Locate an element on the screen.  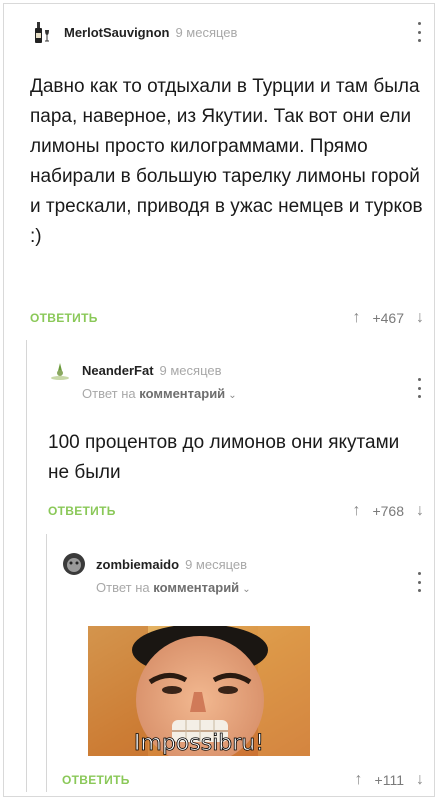
comment-footer: ОТВЕТИТЬ ↑ +768 ↓ is located at coordinates (236, 511).